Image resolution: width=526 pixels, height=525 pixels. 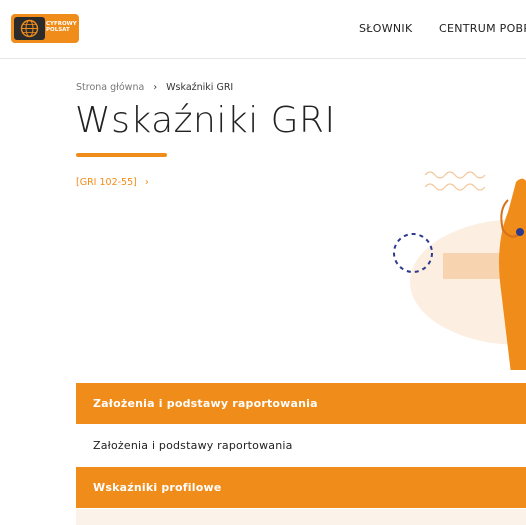 I want to click on gri-reference-label: [GRI 102-55], so click(x=106, y=182).